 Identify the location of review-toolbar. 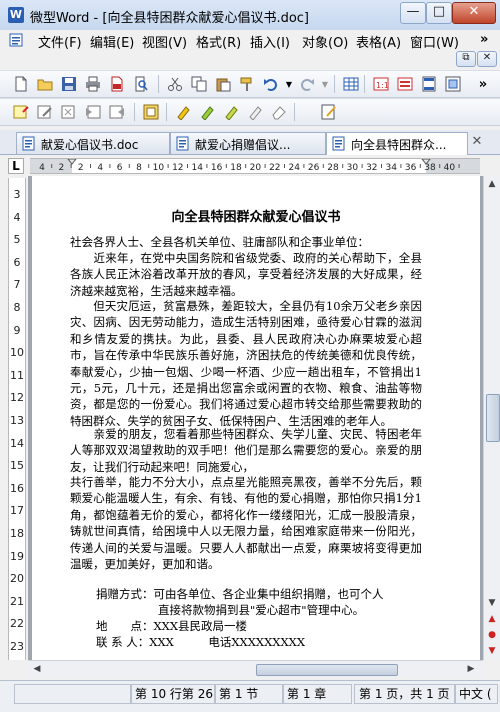
(250, 112).